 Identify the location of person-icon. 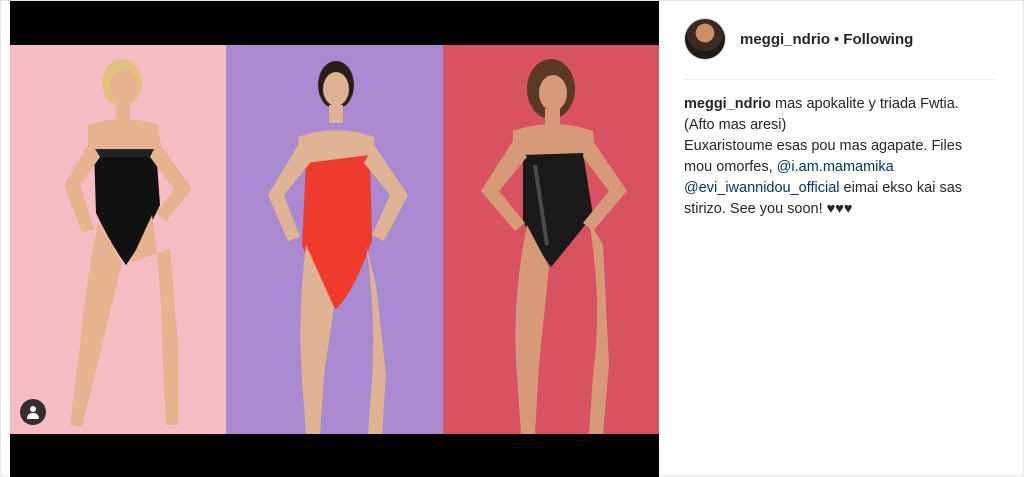
(33, 412).